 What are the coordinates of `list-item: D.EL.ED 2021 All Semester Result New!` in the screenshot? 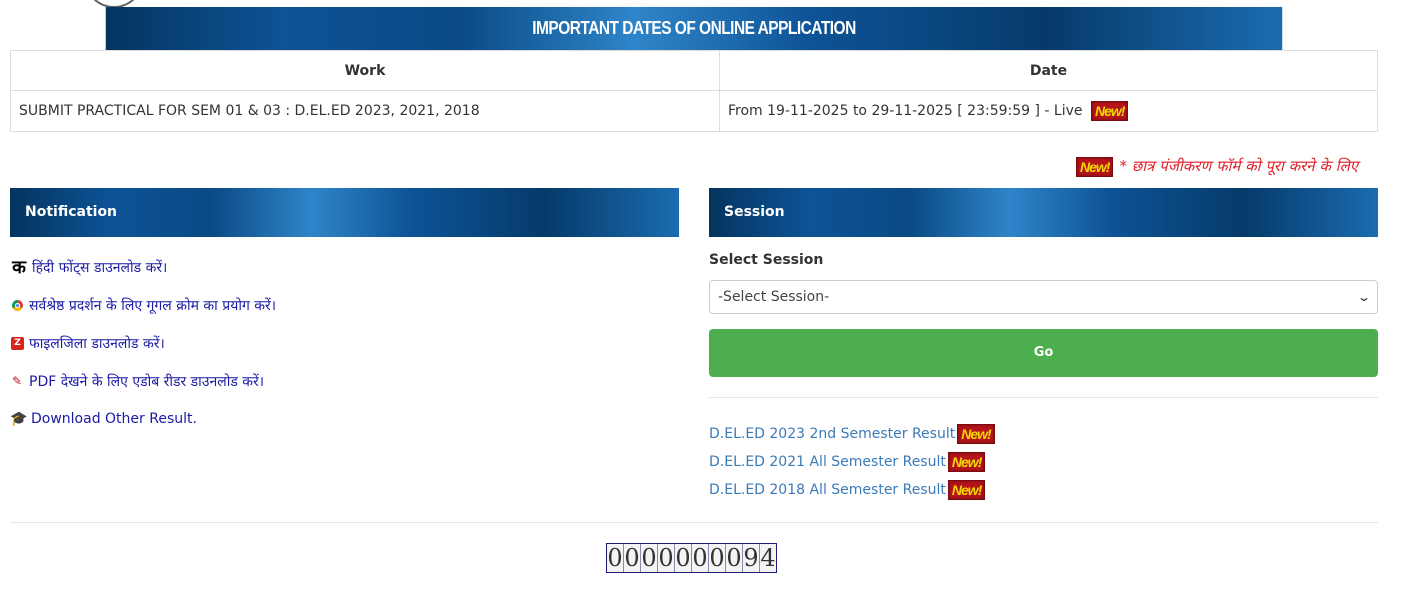 It's located at (852, 462).